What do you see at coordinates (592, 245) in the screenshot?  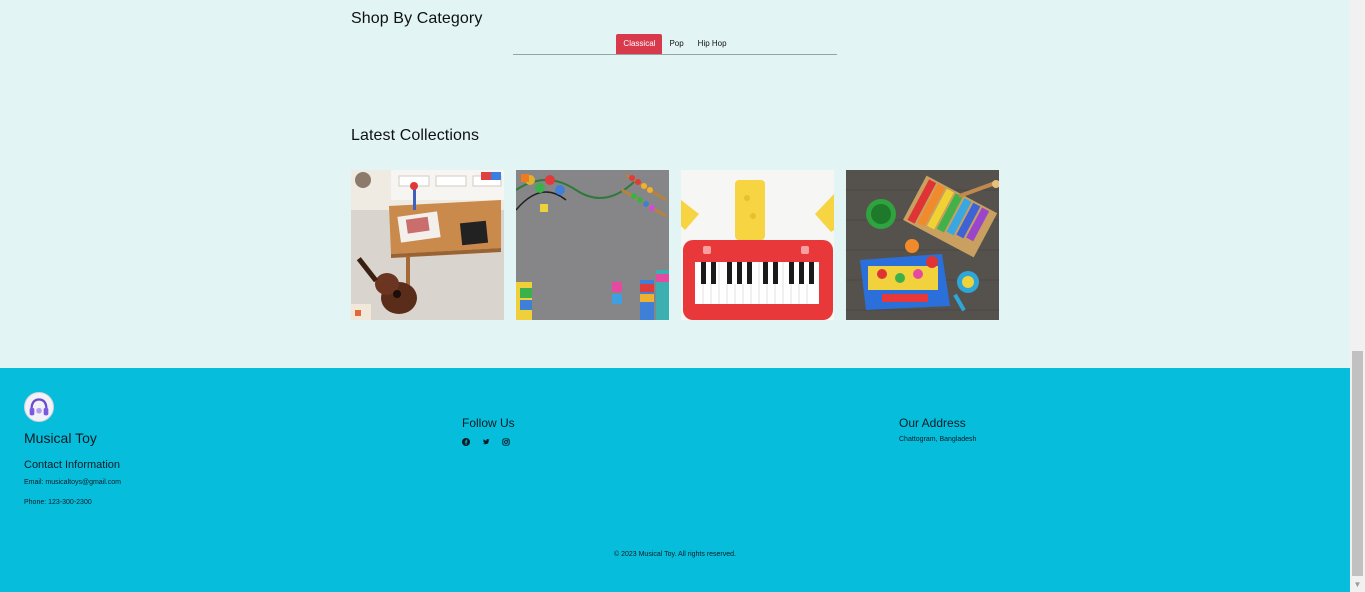 I see `toy-abacus-carpet-image` at bounding box center [592, 245].